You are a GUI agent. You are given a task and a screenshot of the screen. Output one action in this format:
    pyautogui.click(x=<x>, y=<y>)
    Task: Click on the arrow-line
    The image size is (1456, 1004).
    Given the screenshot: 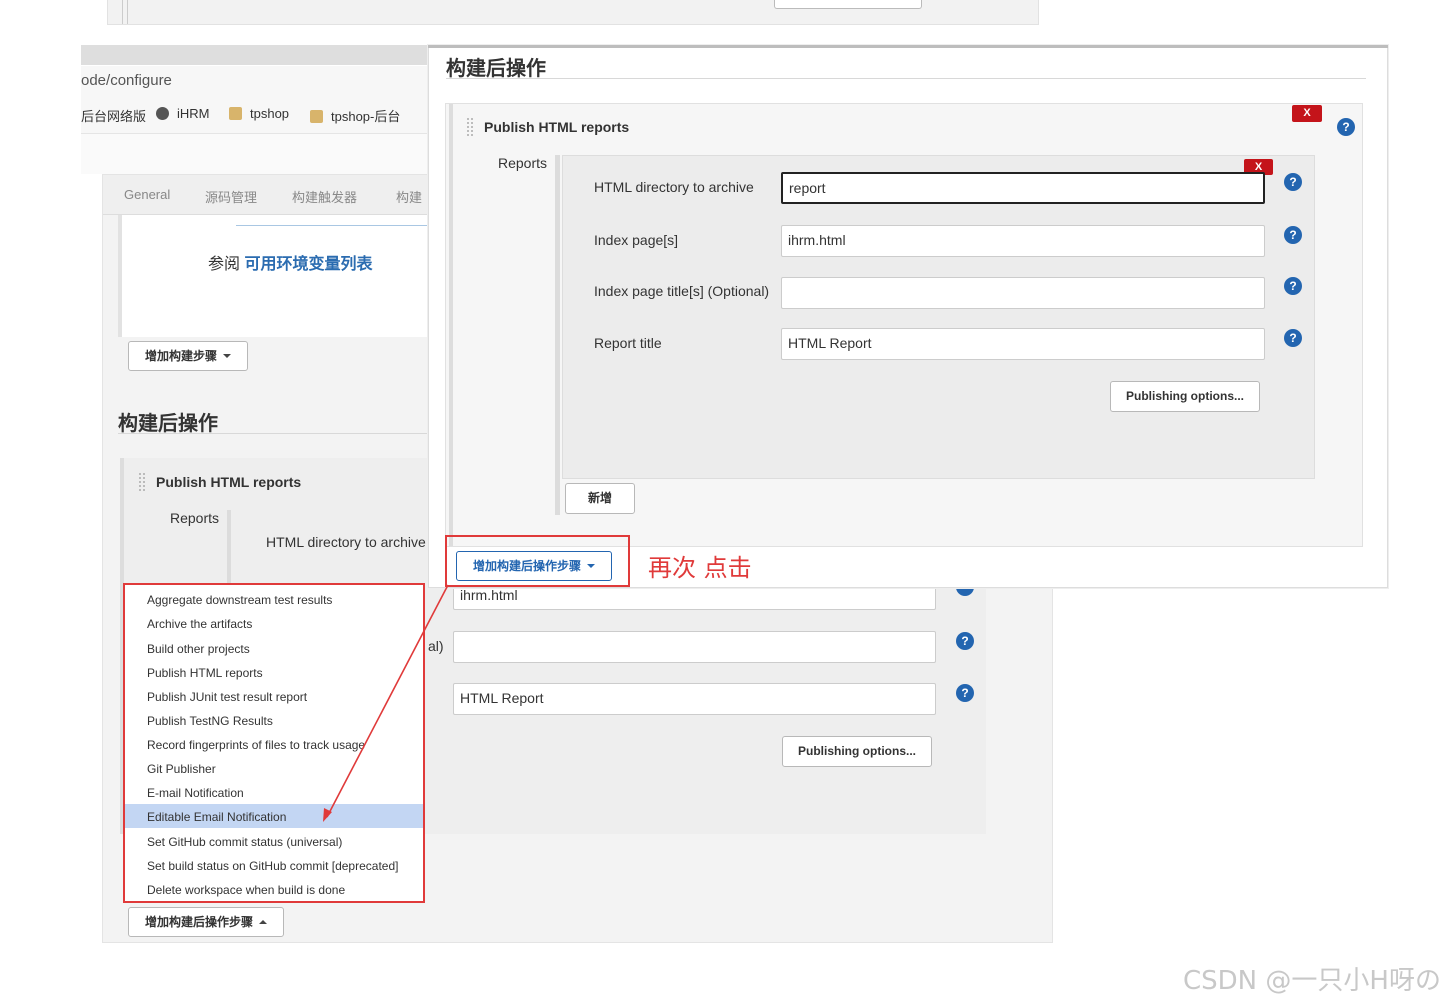 What is the action you would take?
    pyautogui.click(x=387, y=701)
    